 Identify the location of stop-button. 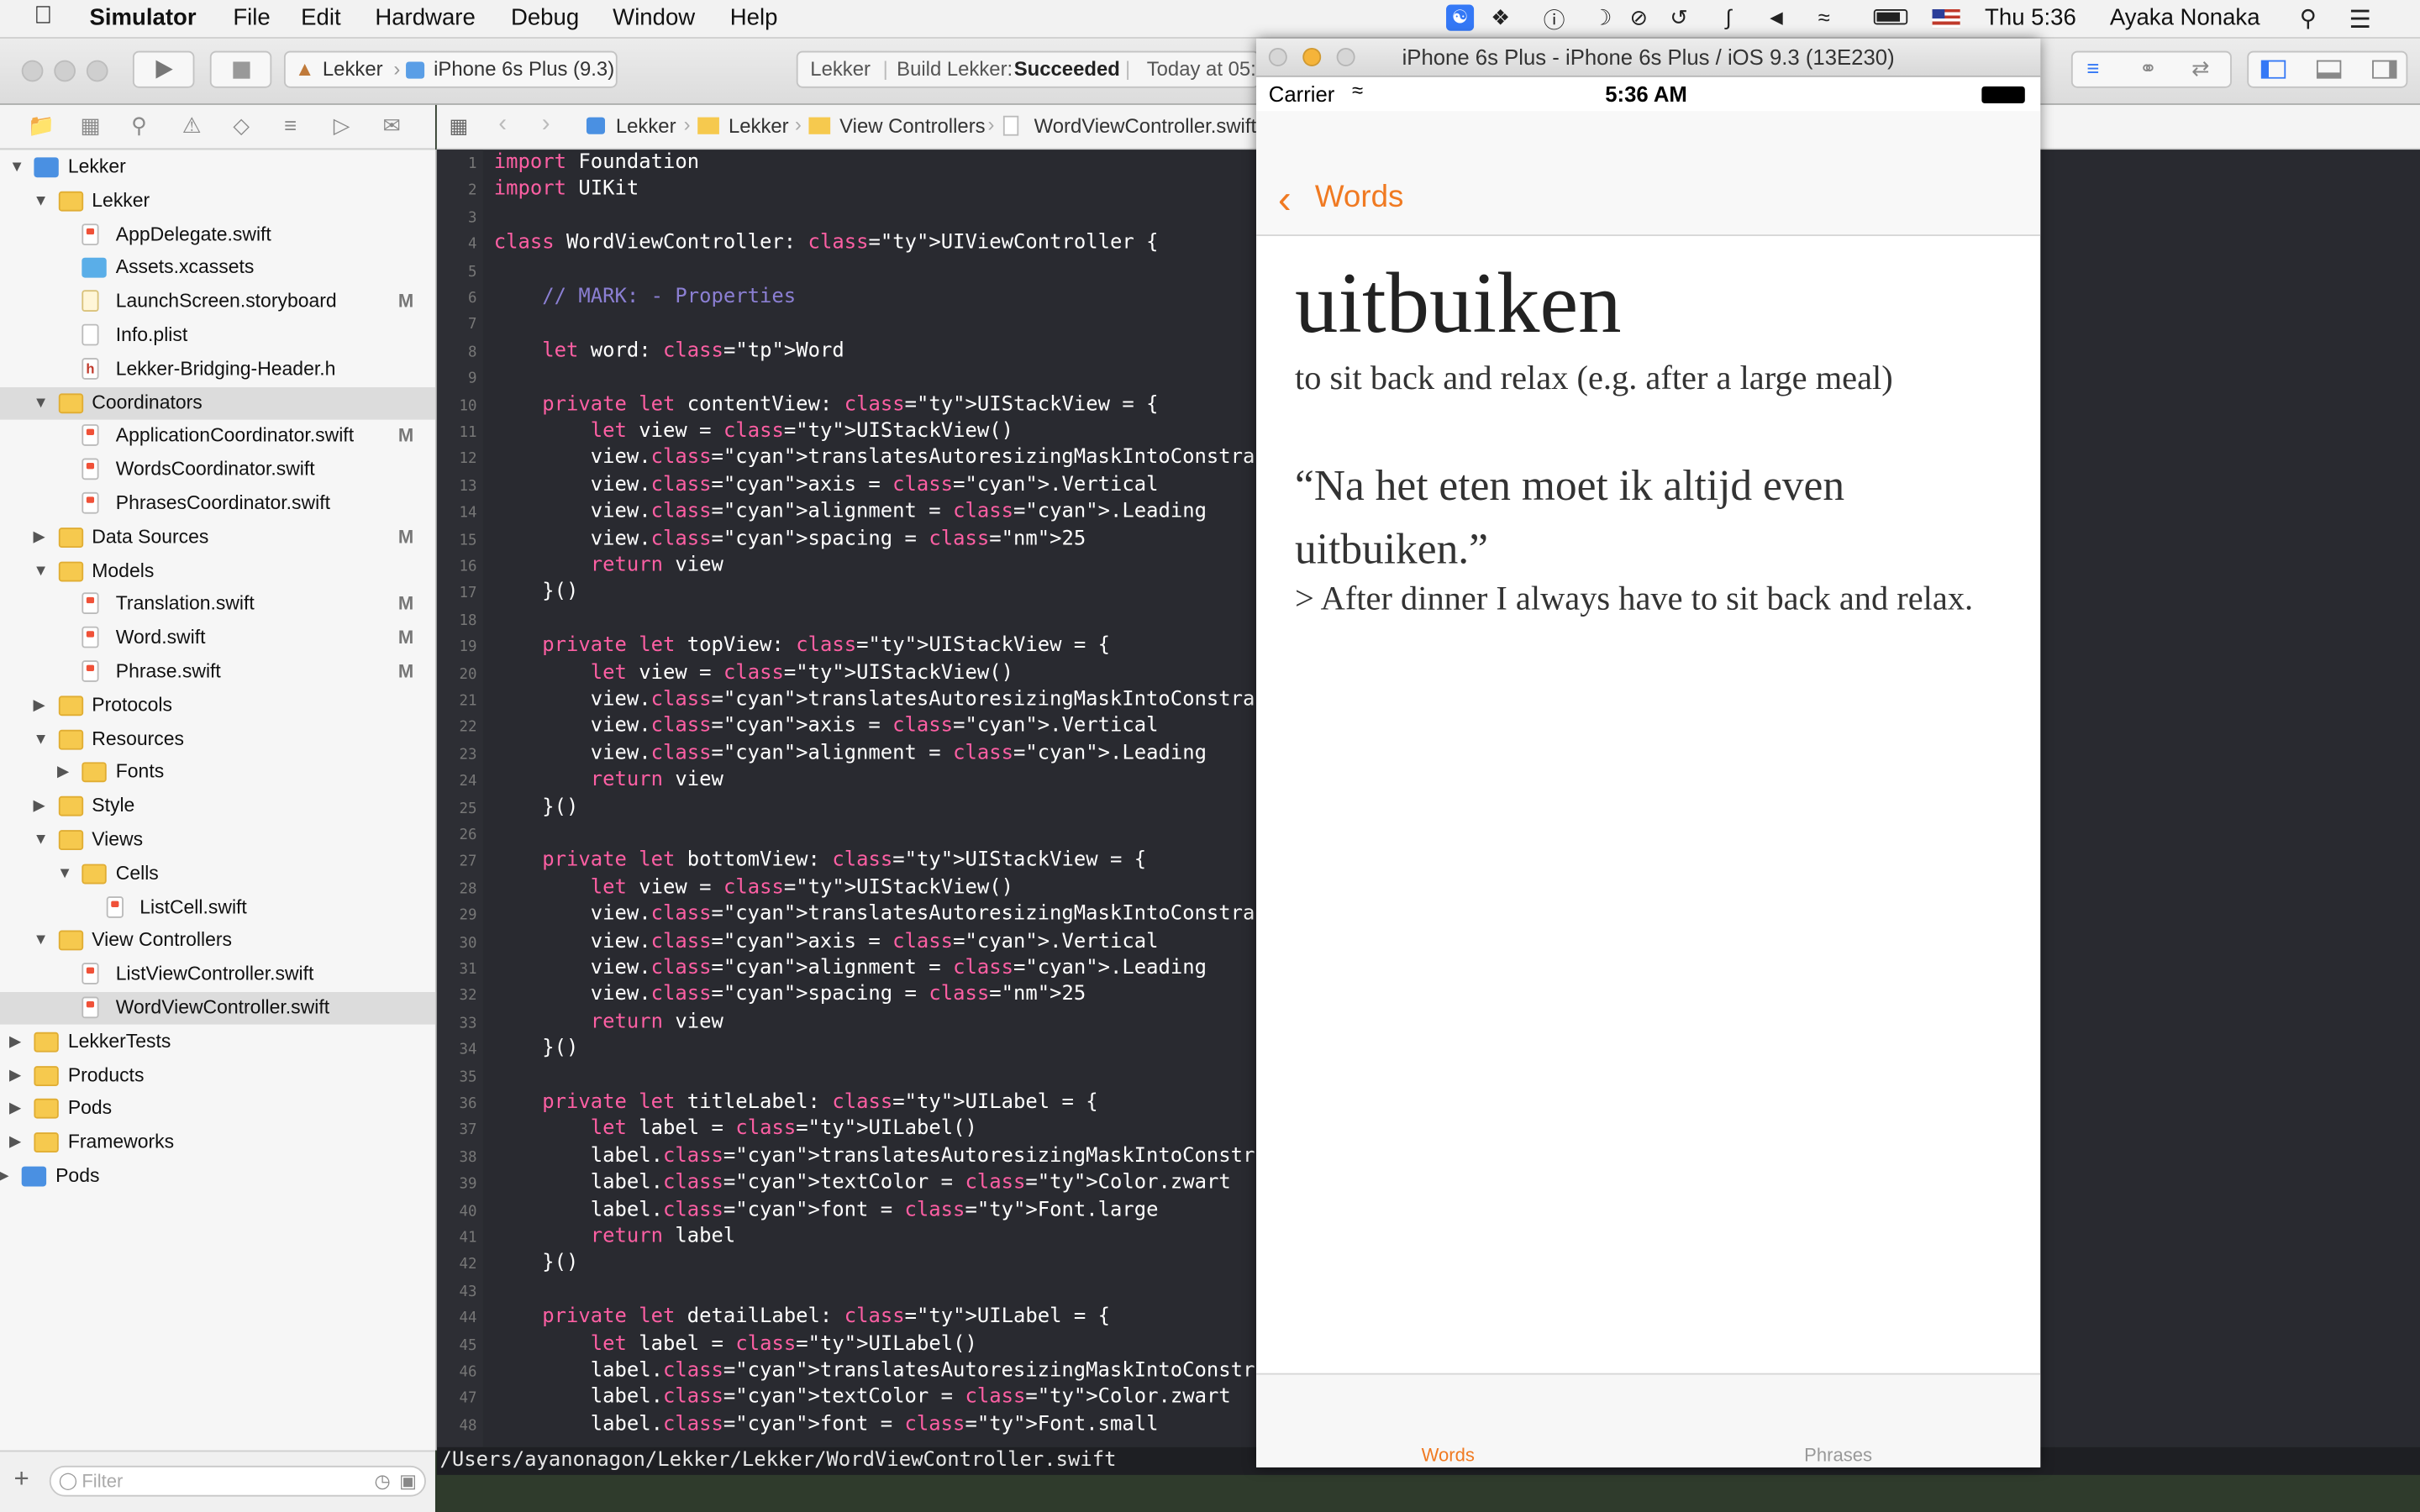
(240, 69).